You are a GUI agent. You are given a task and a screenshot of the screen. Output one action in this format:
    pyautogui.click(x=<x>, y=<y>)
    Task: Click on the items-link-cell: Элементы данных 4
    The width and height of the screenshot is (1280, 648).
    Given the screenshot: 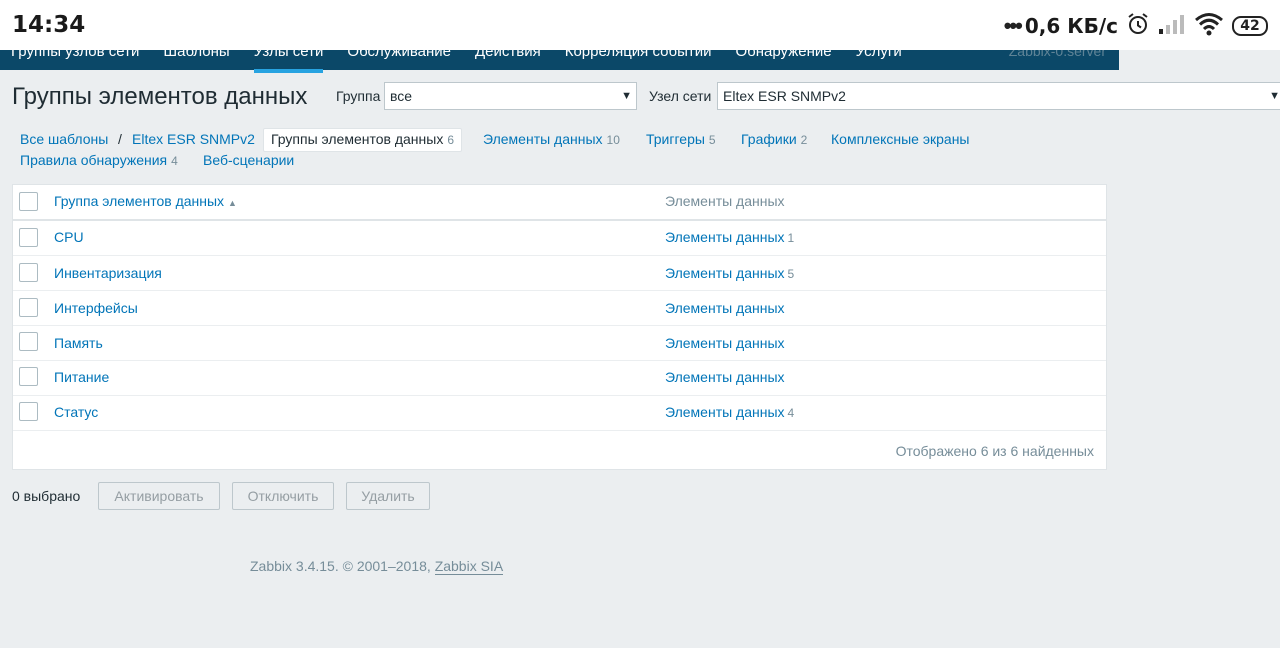 What is the action you would take?
    pyautogui.click(x=729, y=412)
    